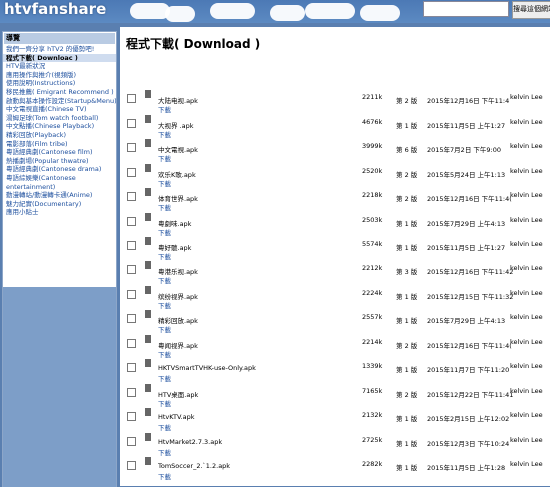  What do you see at coordinates (466, 126) in the screenshot?
I see `file-date: 2015年11月5日 上午1:27` at bounding box center [466, 126].